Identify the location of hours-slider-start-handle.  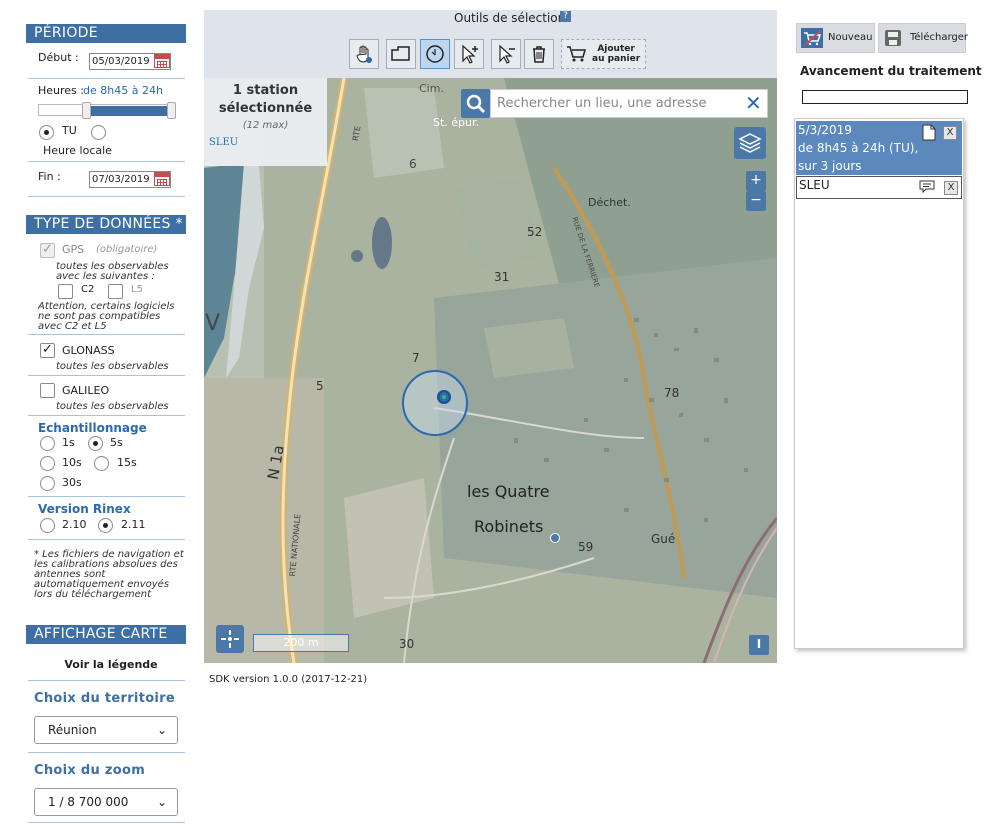
(86, 110).